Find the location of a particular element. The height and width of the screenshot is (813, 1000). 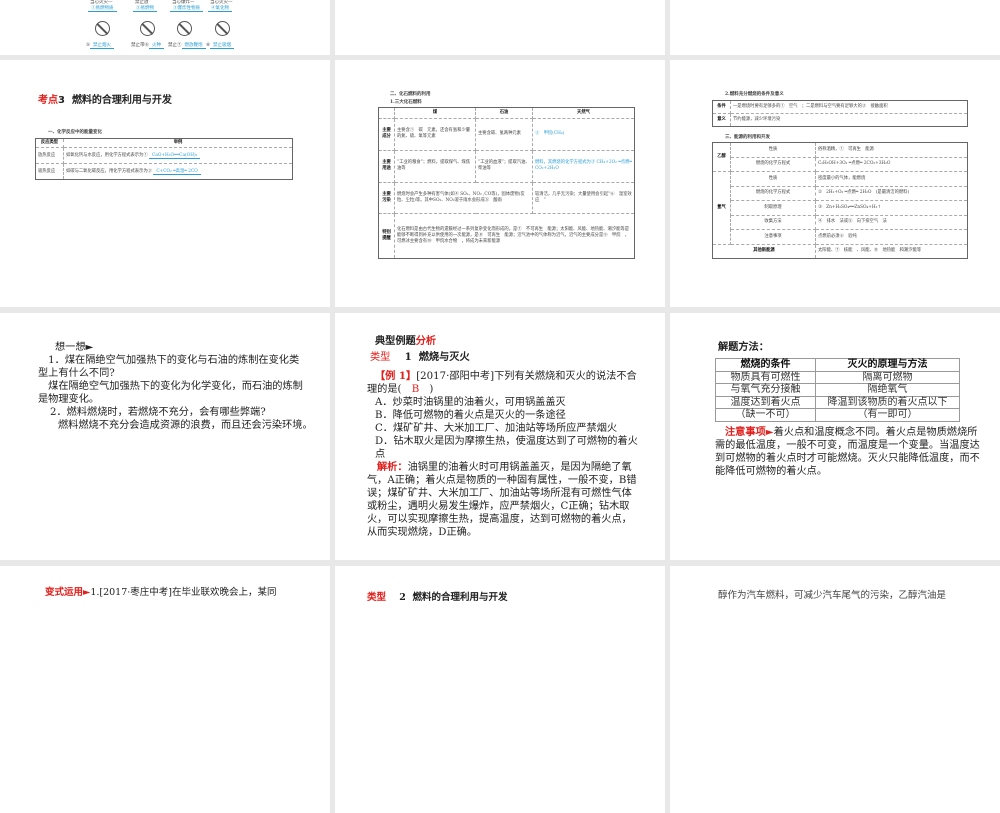

table-cell: 较清洁，几乎无污染；大量使用会引起“⑥ 温室效应 ” is located at coordinates (583, 198).